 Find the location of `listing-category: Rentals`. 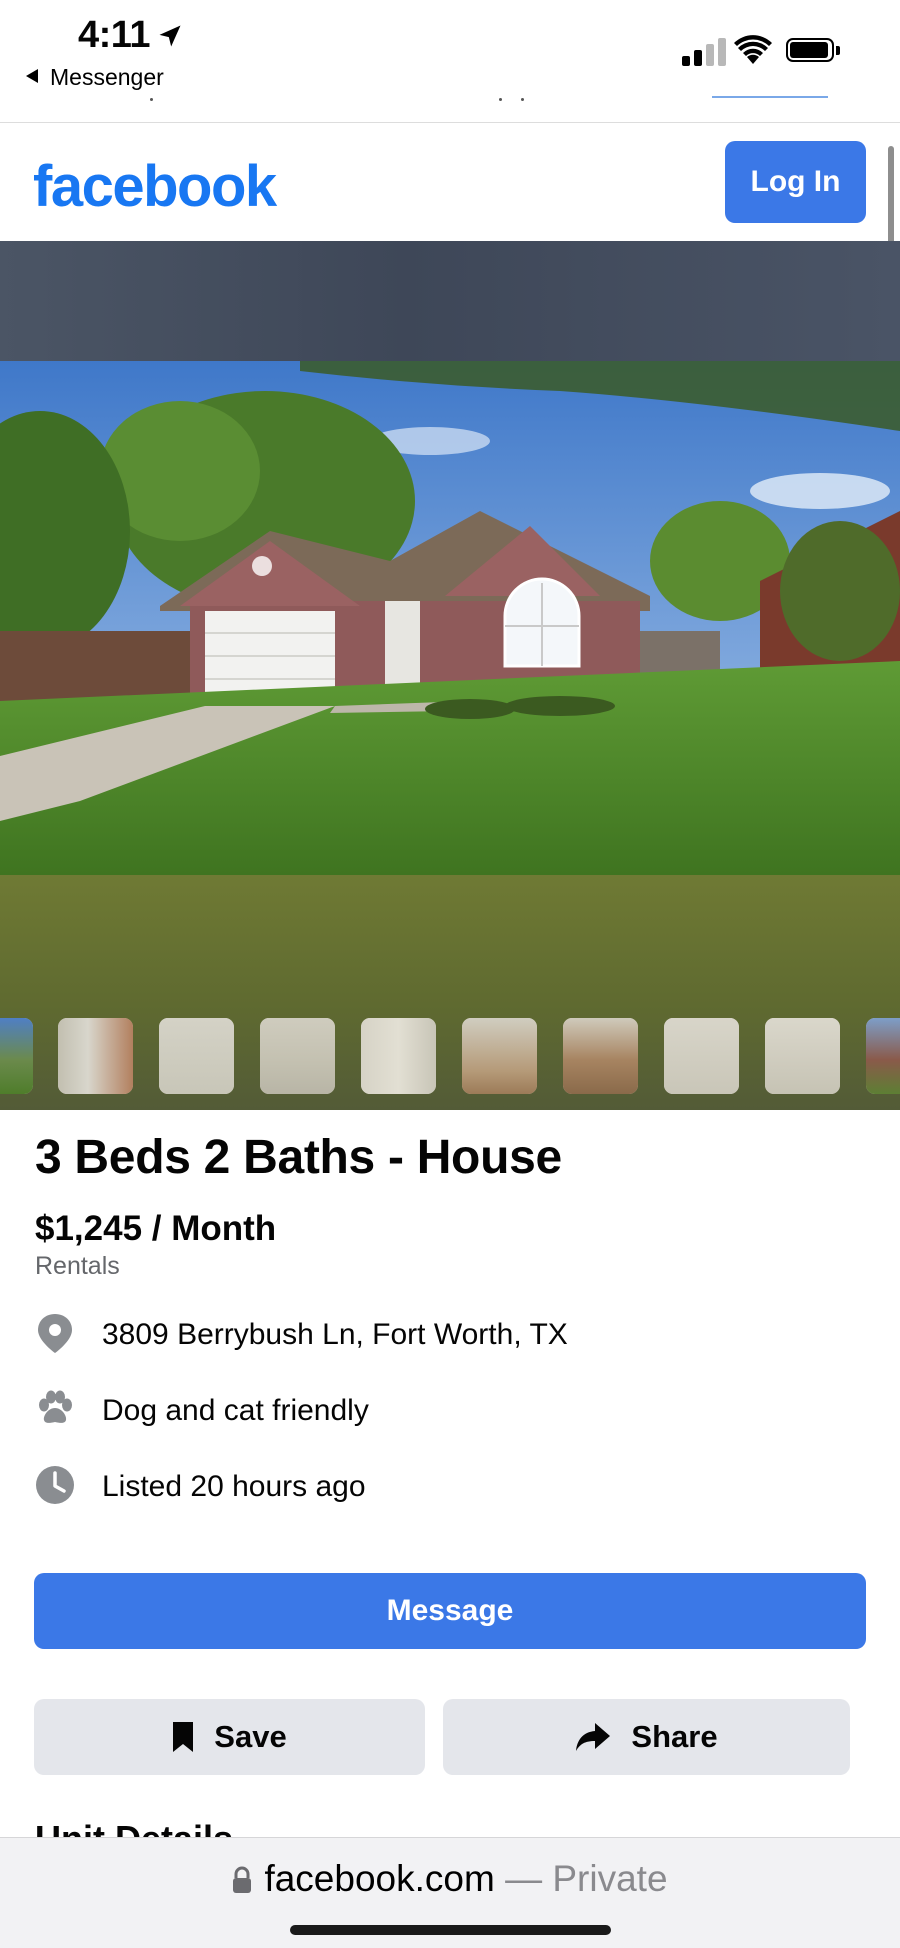

listing-category: Rentals is located at coordinates (77, 1266).